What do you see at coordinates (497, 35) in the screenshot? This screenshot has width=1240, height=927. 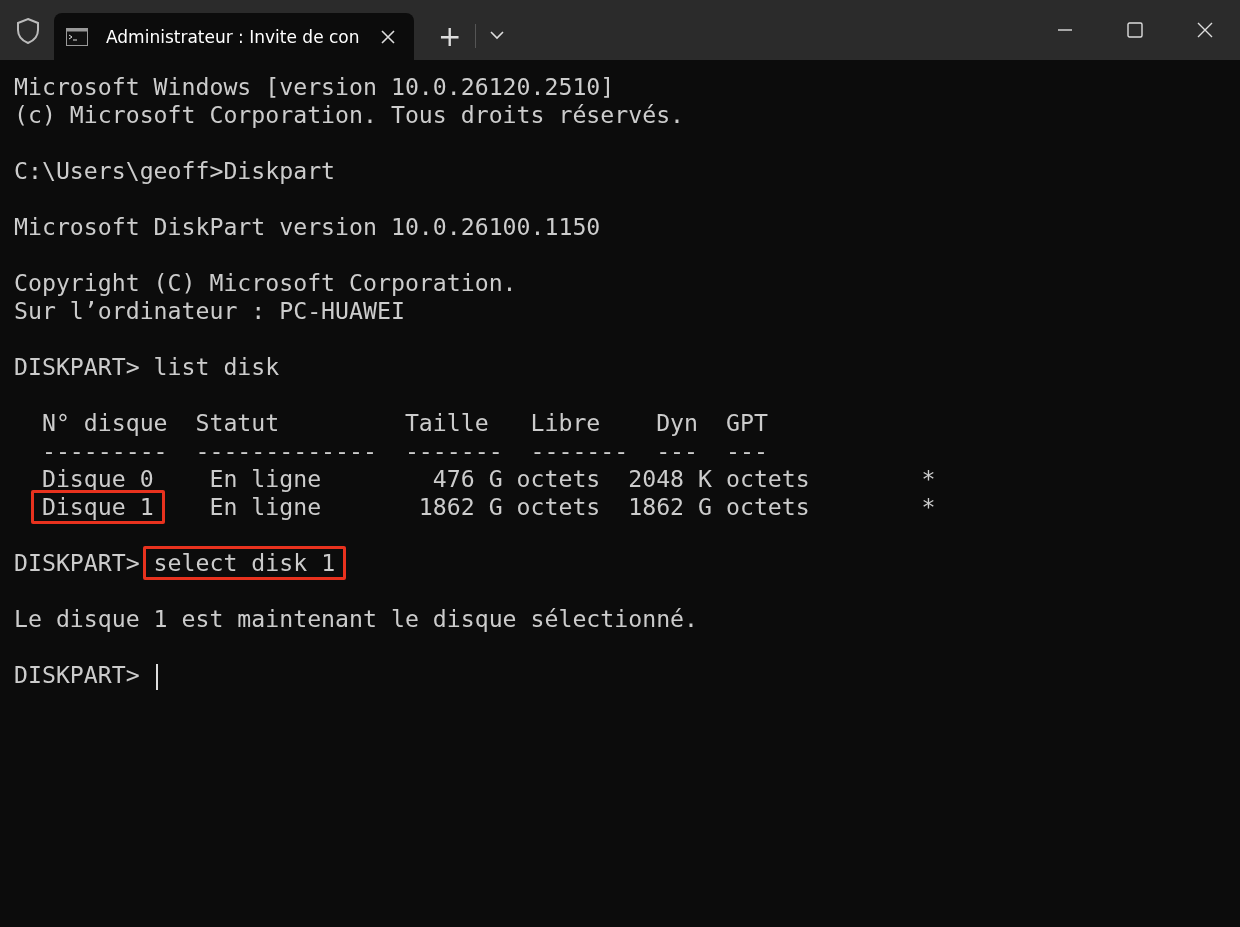 I see `chevron-down-icon` at bounding box center [497, 35].